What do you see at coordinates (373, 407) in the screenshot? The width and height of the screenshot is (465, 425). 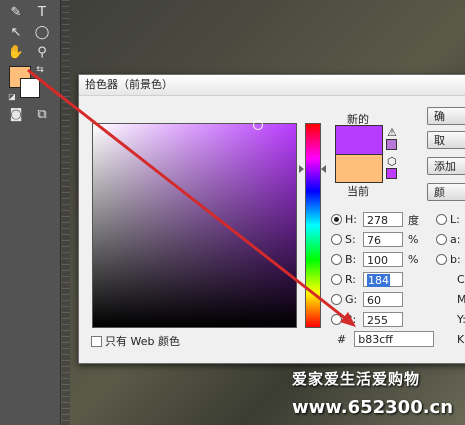 I see `watermark-url: www.652300.cn` at bounding box center [373, 407].